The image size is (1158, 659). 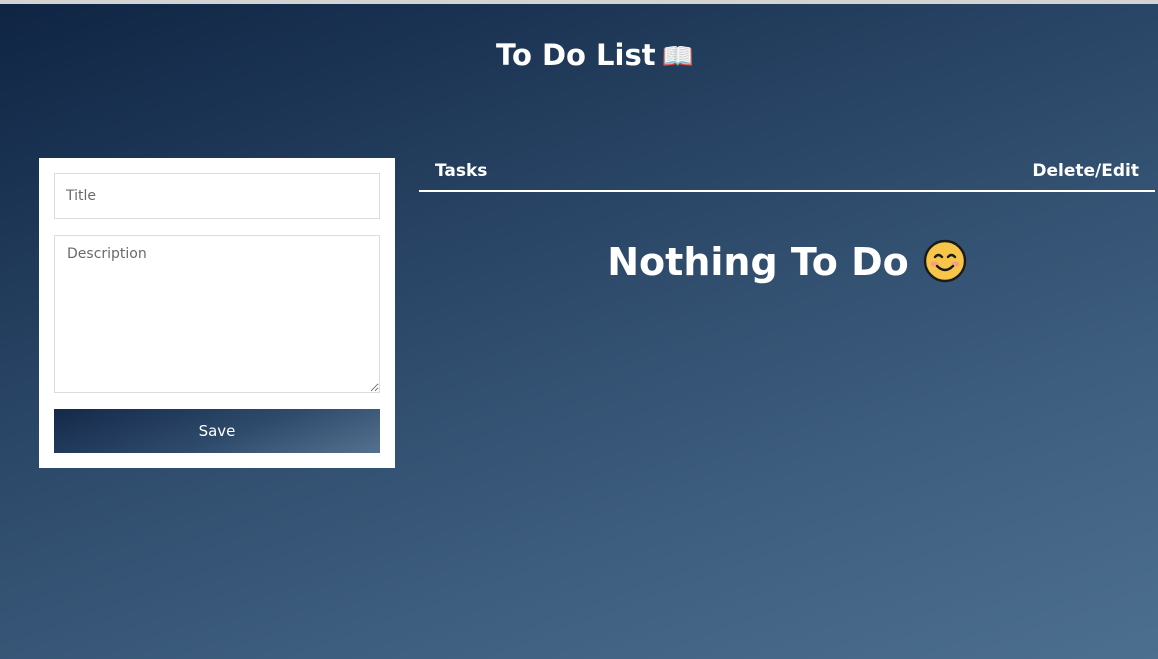 I want to click on smiling-face-icon, so click(x=944, y=260).